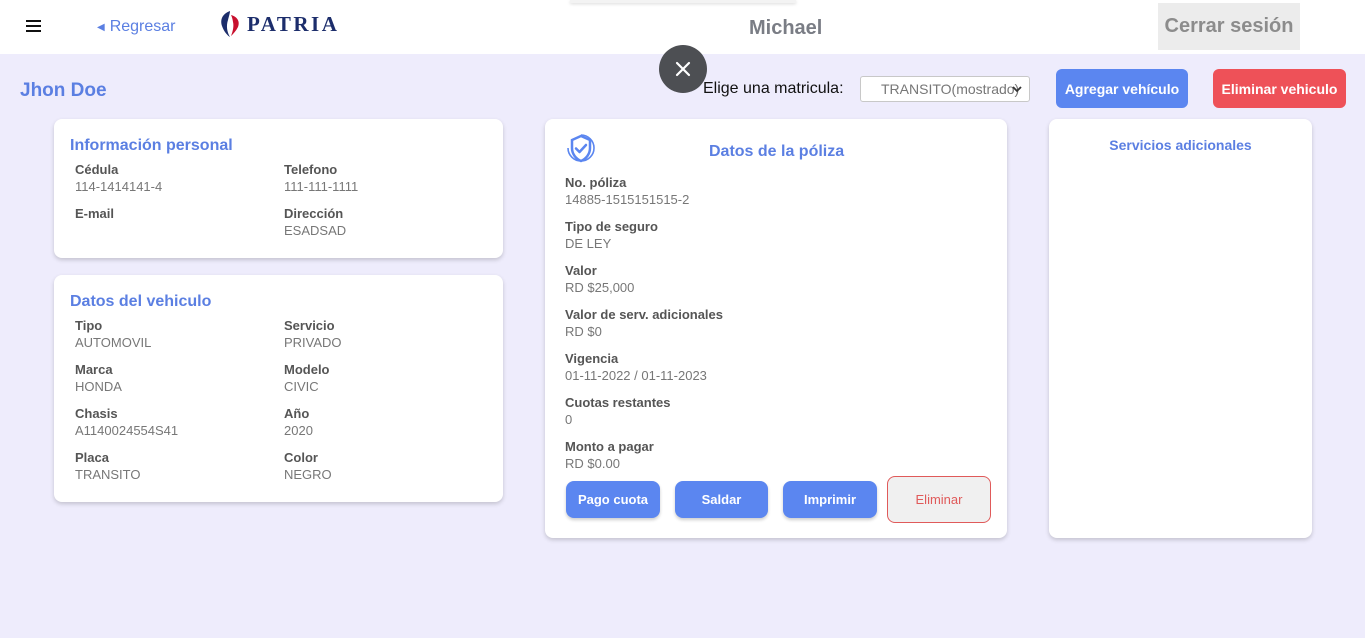 The image size is (1365, 638). I want to click on brand-wordmark: PATRIA, so click(293, 23).